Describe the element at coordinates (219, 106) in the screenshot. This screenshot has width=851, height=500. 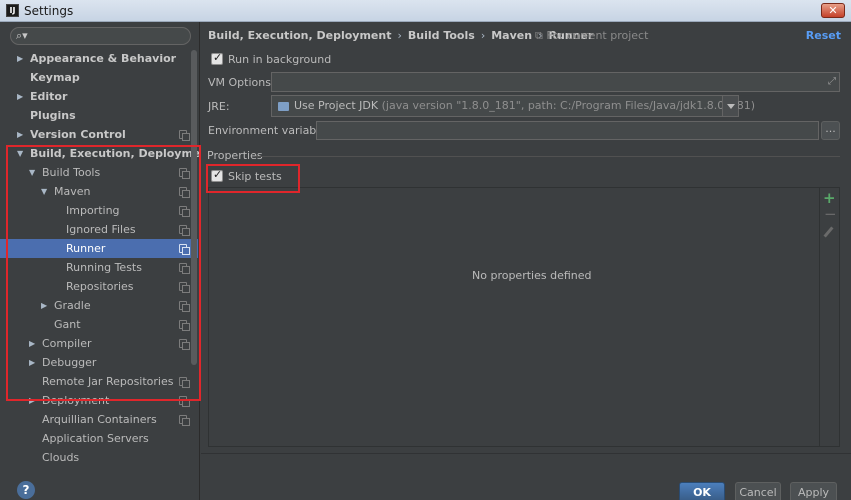
I see `jre-label: JRE:` at that location.